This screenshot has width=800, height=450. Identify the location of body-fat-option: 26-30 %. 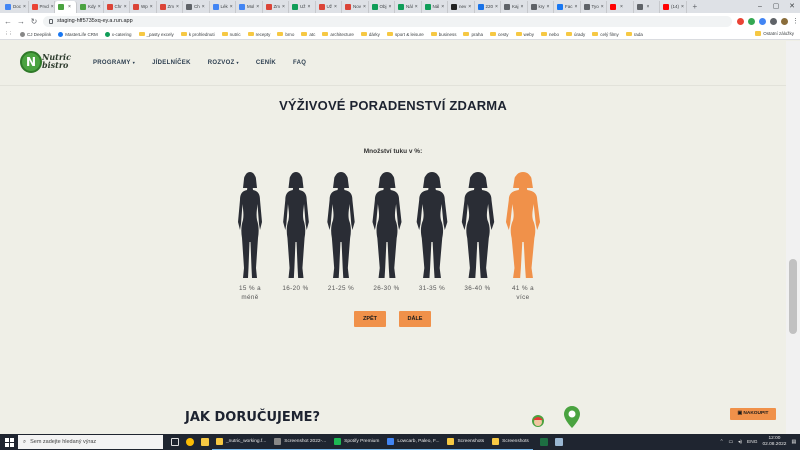
(387, 242).